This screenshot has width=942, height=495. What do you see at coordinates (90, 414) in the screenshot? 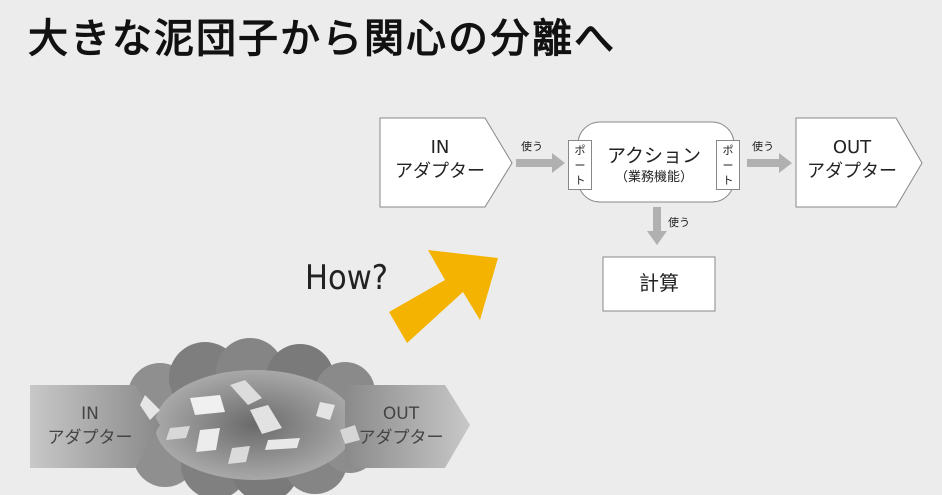
I see `mudball-in-line1: IN` at bounding box center [90, 414].